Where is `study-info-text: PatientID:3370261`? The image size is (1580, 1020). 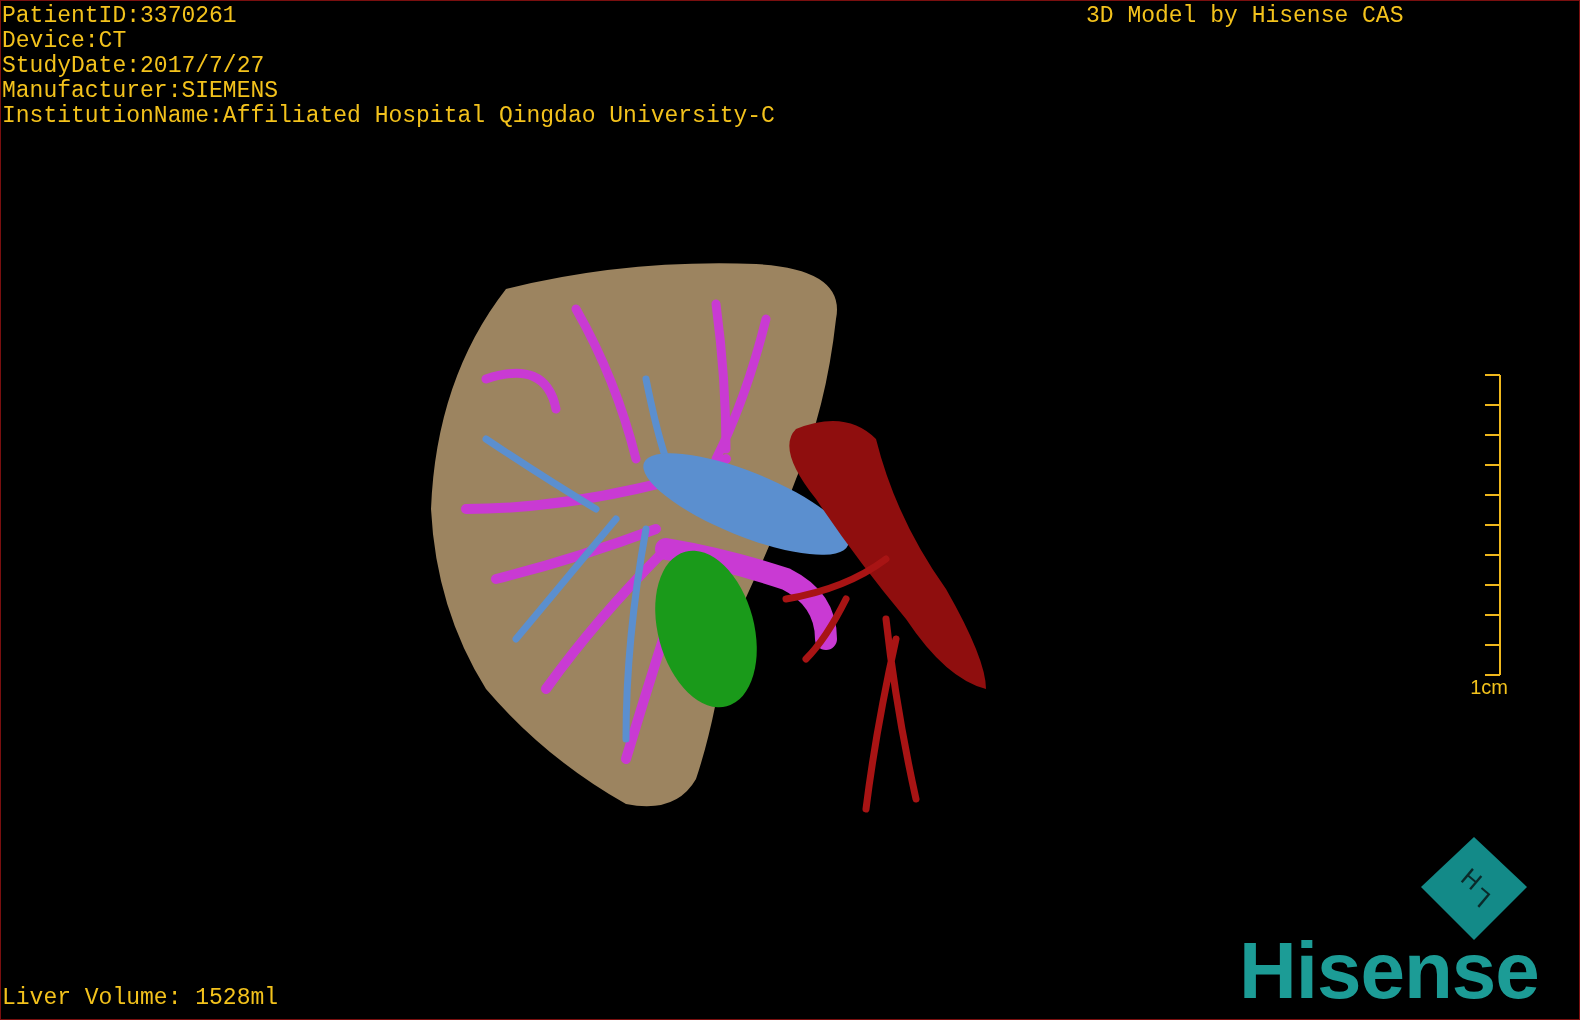
study-info-text: PatientID:3370261 is located at coordinates (120, 16).